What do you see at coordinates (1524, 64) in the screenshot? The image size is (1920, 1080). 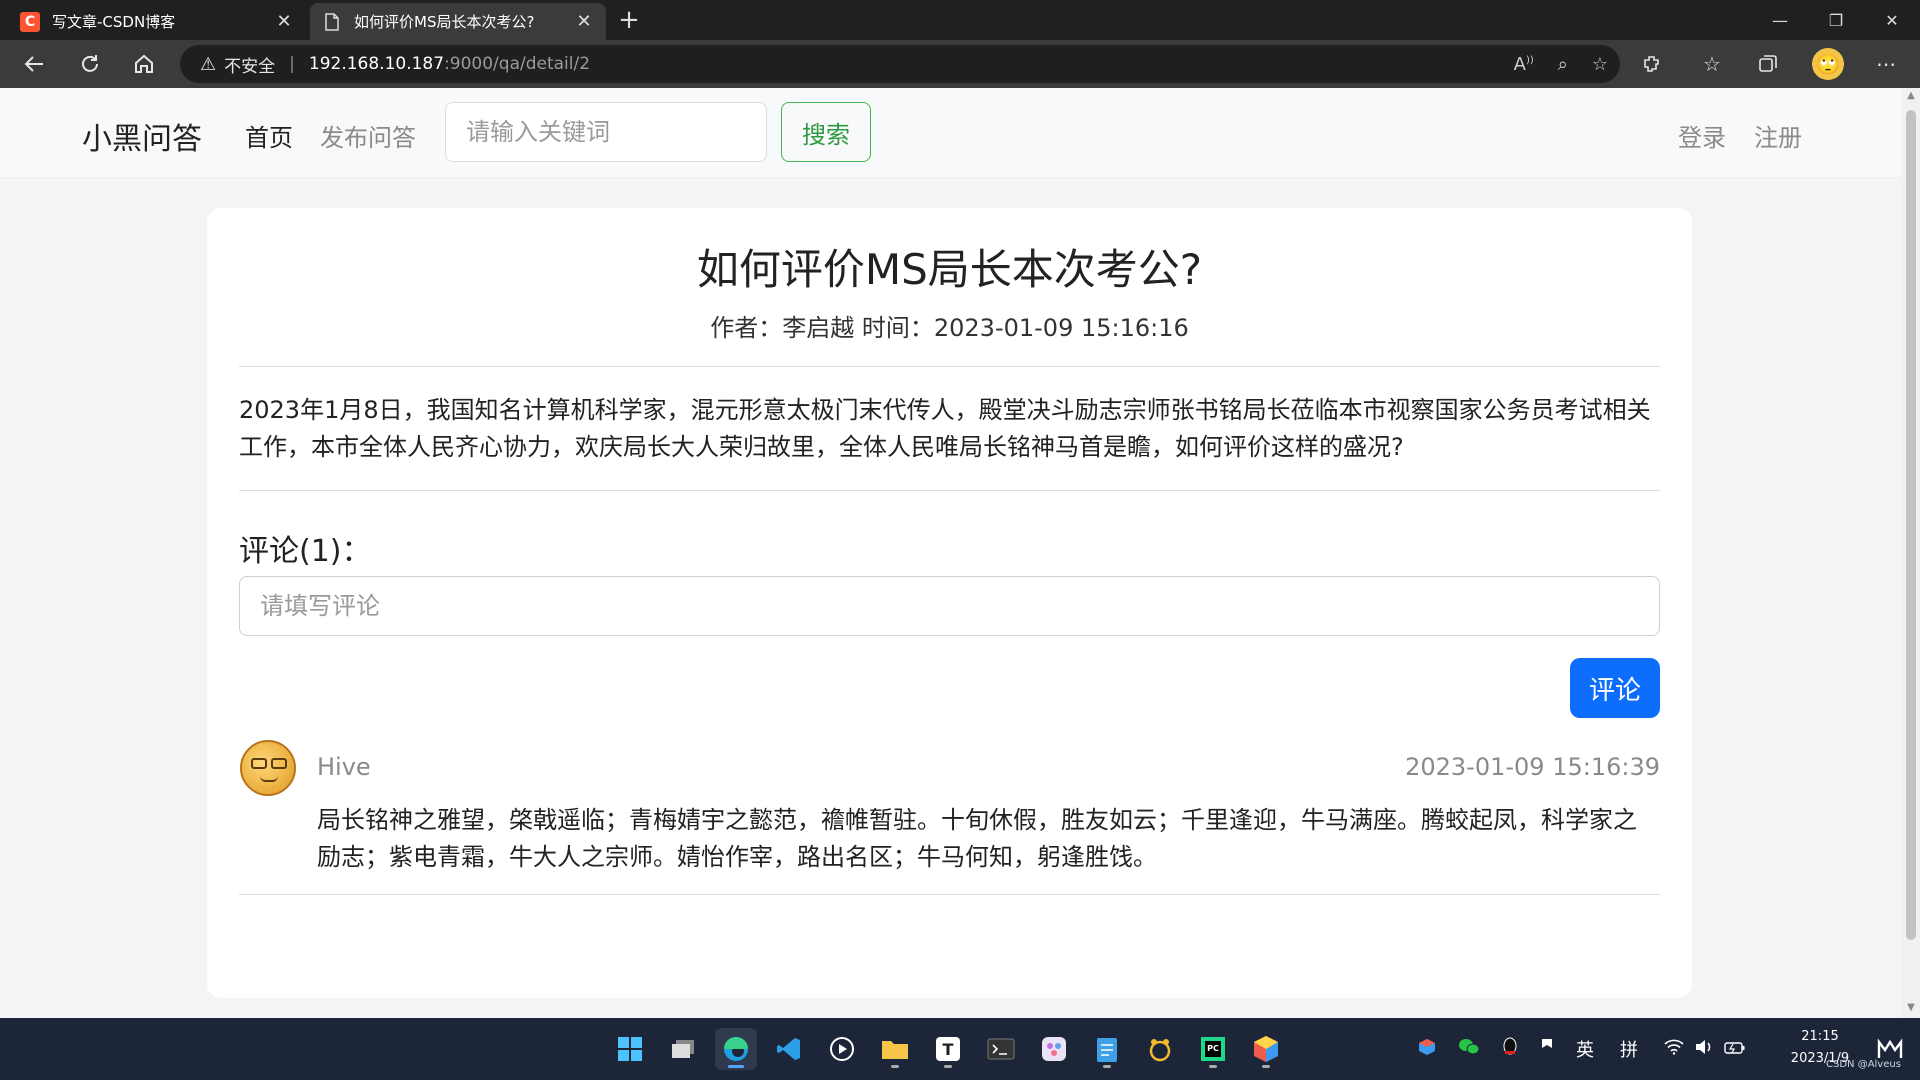 I see `read-aloud-icon: A))` at bounding box center [1524, 64].